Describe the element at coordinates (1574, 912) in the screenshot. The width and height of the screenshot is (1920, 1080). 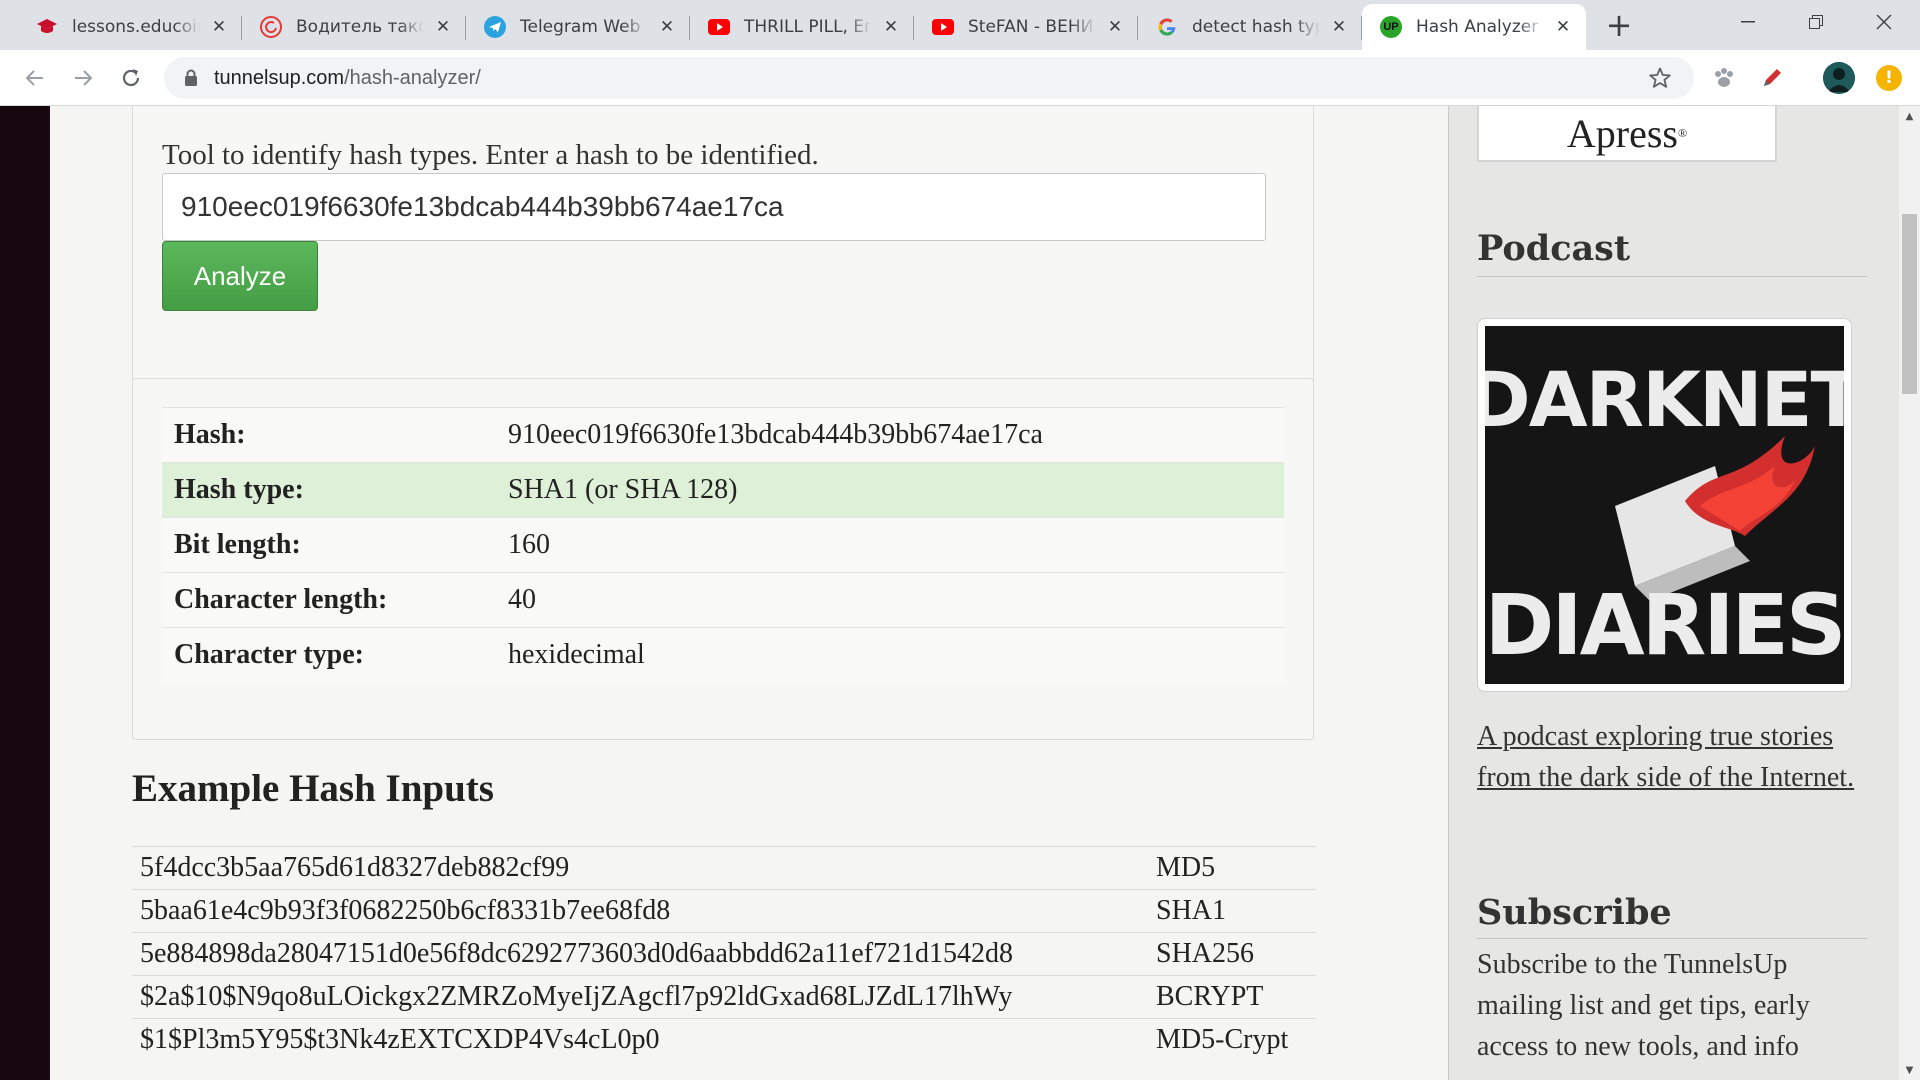
I see `subscribe-heading: Subscribe` at that location.